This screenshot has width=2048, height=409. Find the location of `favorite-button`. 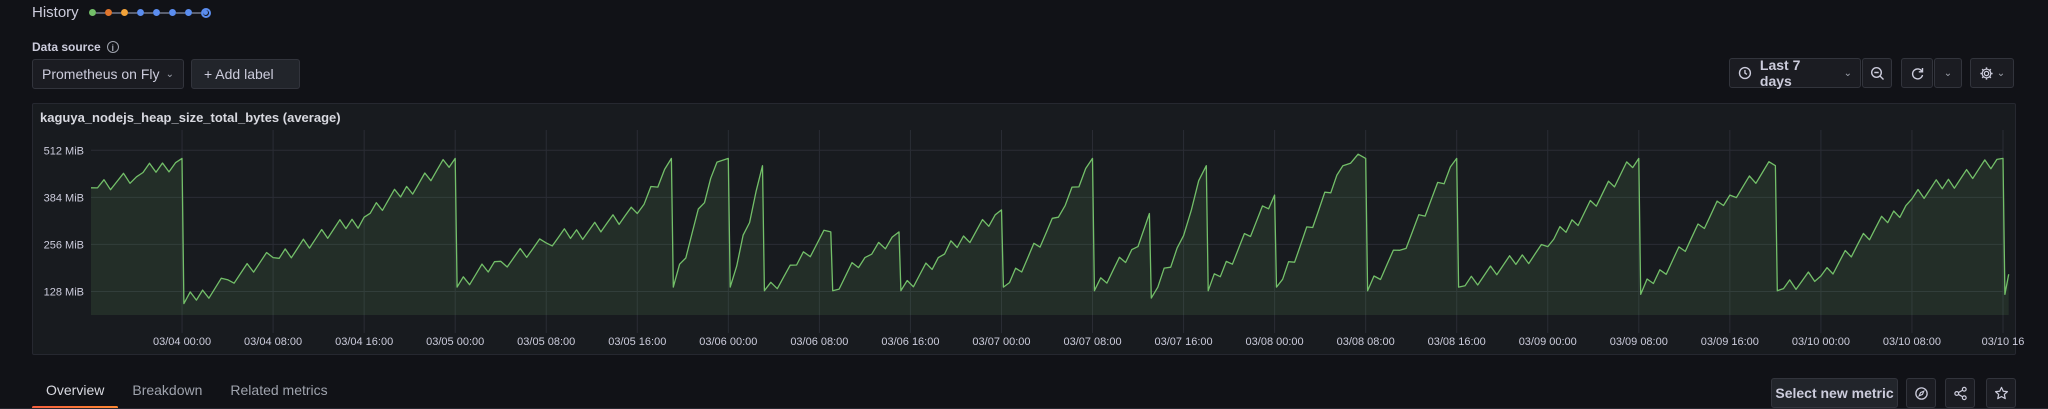

favorite-button is located at coordinates (2001, 393).